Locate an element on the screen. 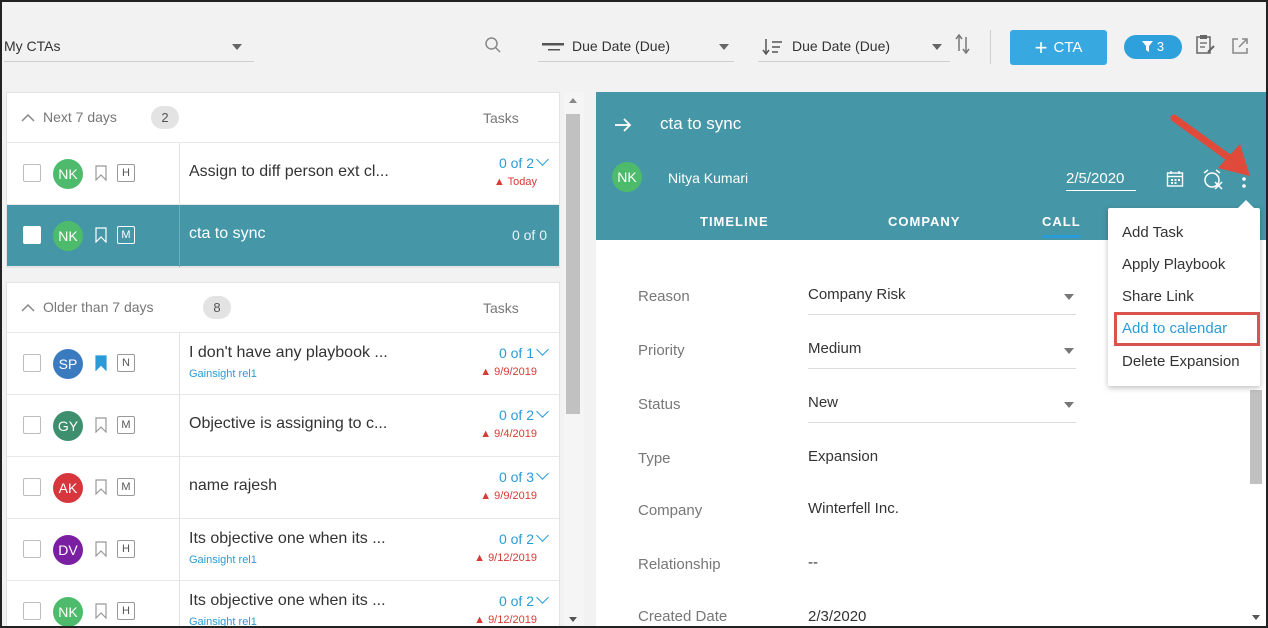 The height and width of the screenshot is (628, 1268). due-date: ▲ 9/9/2019 is located at coordinates (508, 496).